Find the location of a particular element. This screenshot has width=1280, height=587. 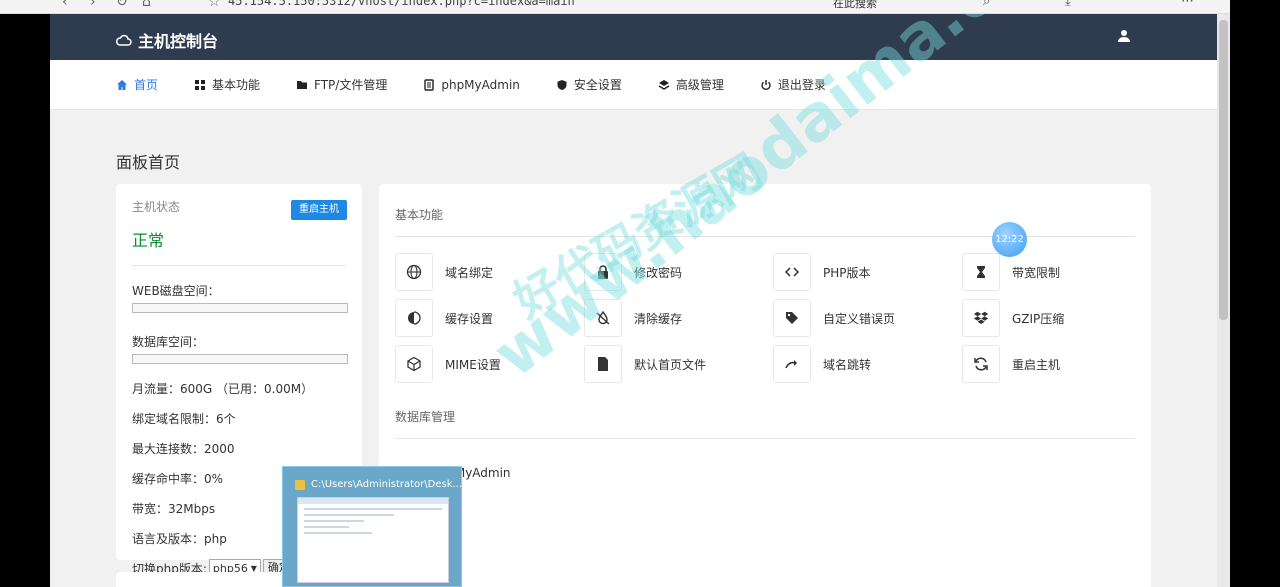

monthly-traffic: 月流量：600G （已用：0.00M） is located at coordinates (223, 389).